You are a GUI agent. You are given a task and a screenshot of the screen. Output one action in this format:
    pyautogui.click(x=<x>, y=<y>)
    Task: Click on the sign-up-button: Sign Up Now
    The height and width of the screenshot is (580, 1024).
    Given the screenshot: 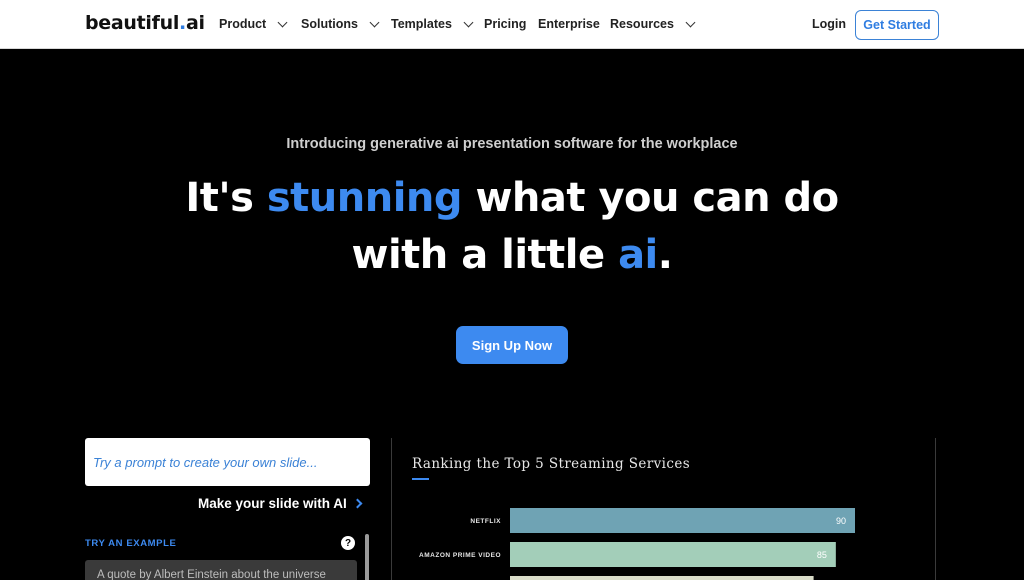 What is the action you would take?
    pyautogui.click(x=512, y=345)
    